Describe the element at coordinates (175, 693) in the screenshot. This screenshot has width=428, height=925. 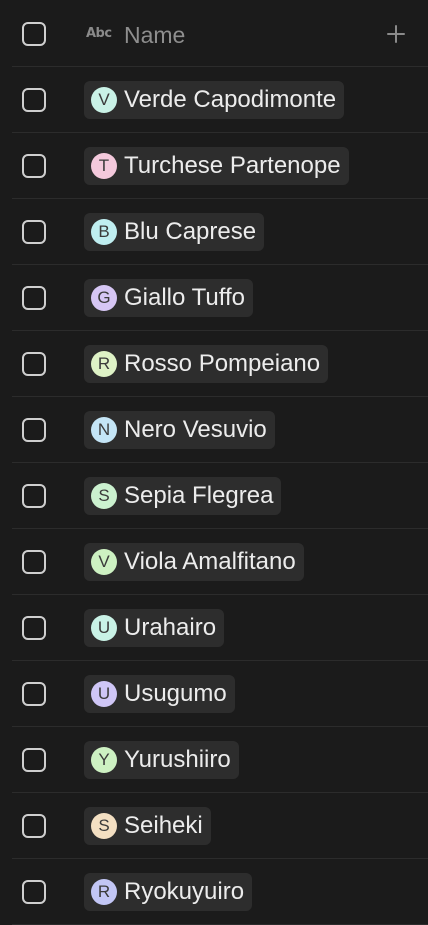
I see `name-label: Usugumo` at that location.